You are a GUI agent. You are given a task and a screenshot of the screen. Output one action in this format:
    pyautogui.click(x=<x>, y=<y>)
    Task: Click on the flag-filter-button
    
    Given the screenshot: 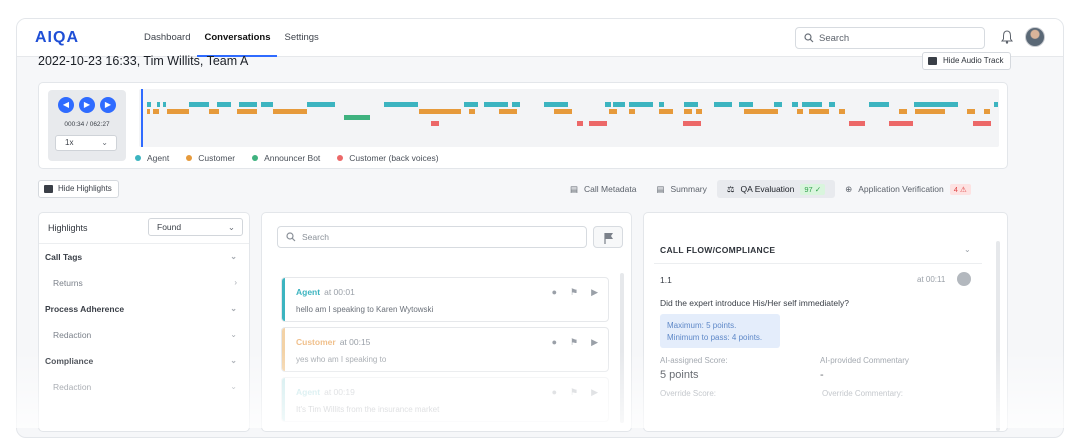 What is the action you would take?
    pyautogui.click(x=608, y=237)
    